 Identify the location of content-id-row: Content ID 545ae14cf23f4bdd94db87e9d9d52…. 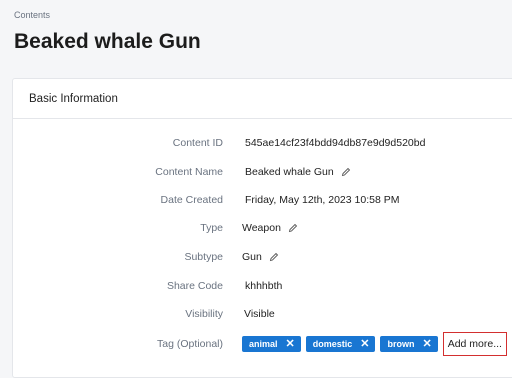
(262, 143).